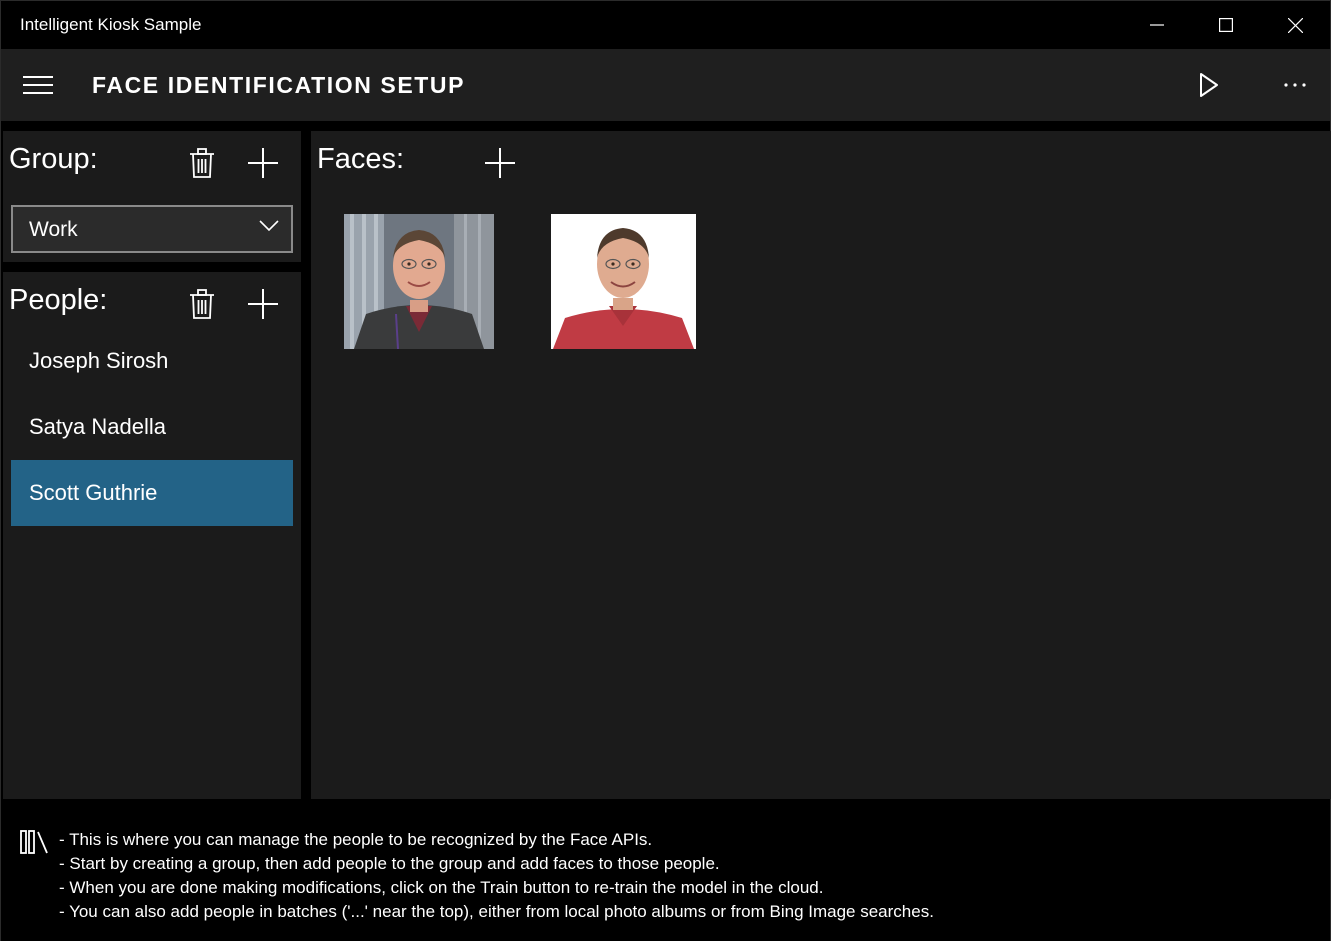  What do you see at coordinates (361, 159) in the screenshot?
I see `faces-label: Faces:` at bounding box center [361, 159].